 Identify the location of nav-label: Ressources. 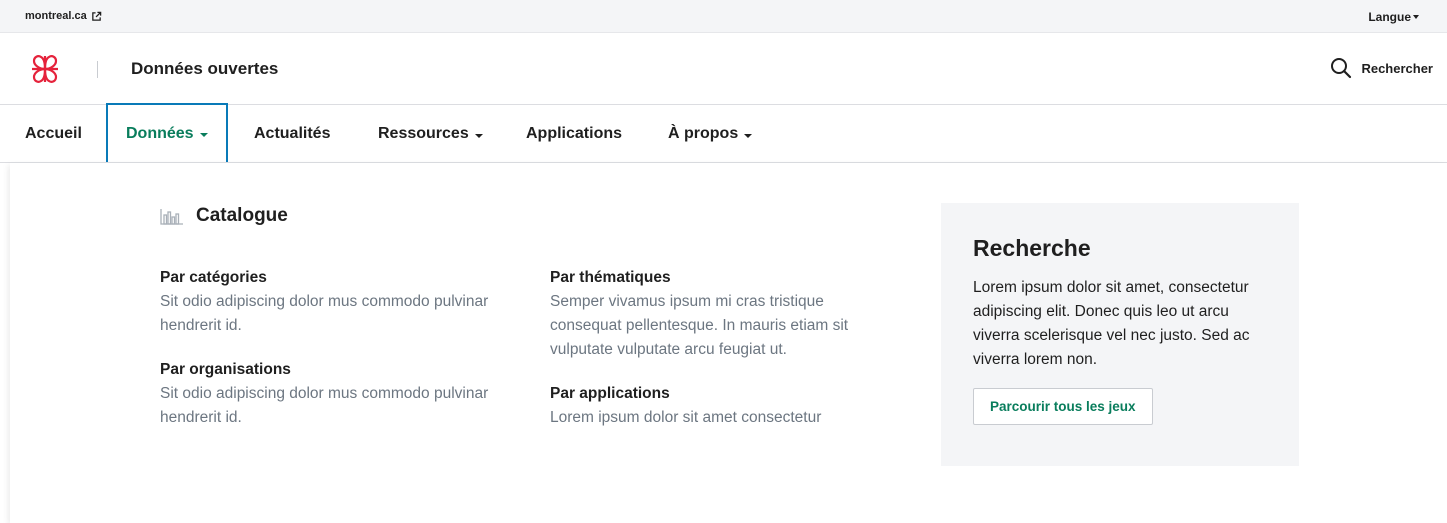
(423, 133).